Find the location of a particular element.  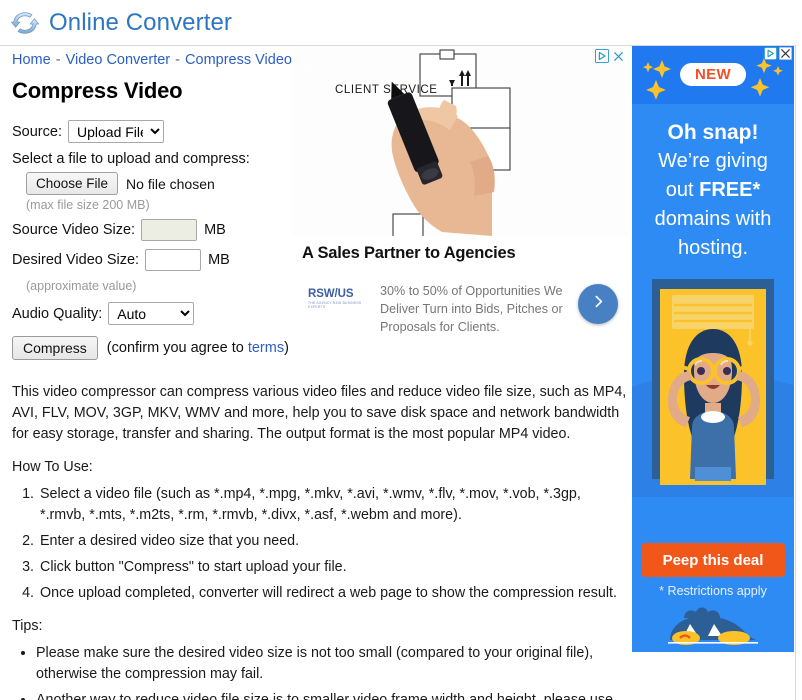

no-file-chosen-text: No file chosen is located at coordinates (170, 183).